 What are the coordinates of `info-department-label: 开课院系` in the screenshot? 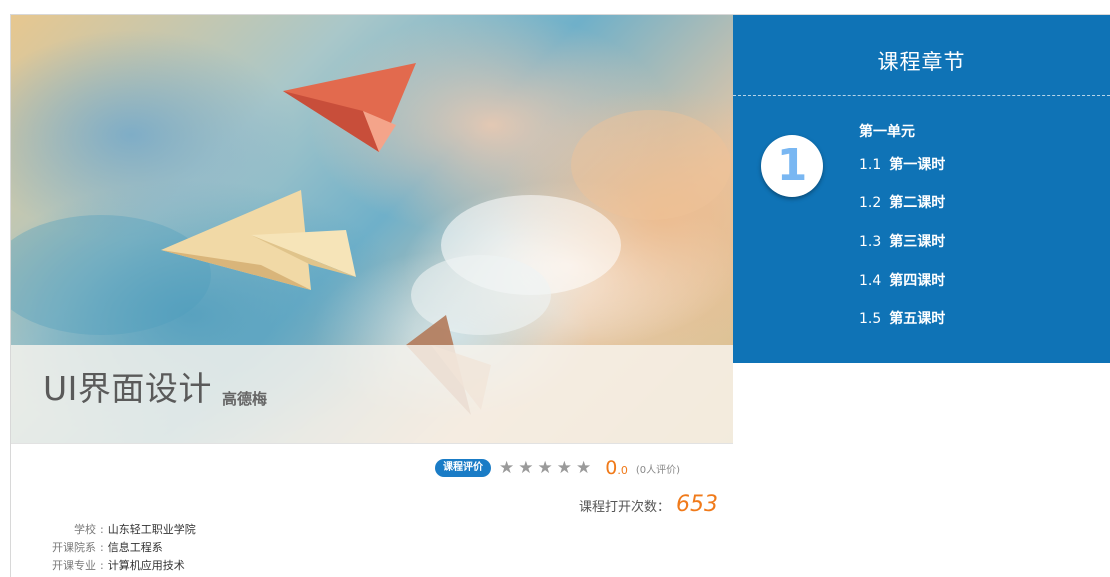 It's located at (74, 547).